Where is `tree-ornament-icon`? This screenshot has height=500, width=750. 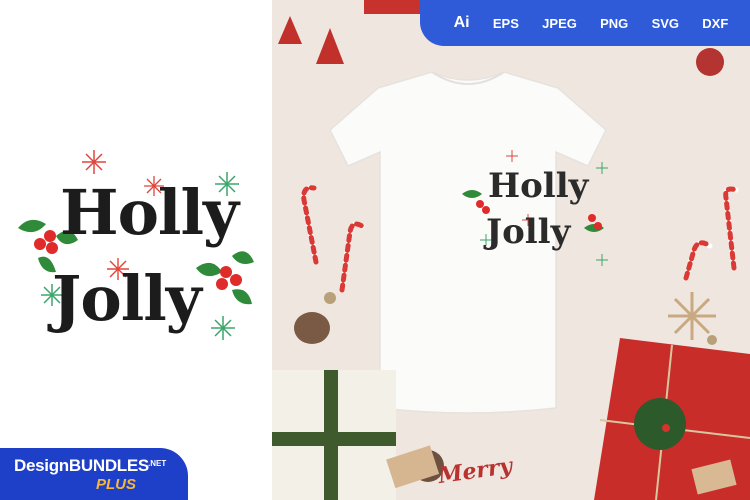 tree-ornament-icon is located at coordinates (311, 40).